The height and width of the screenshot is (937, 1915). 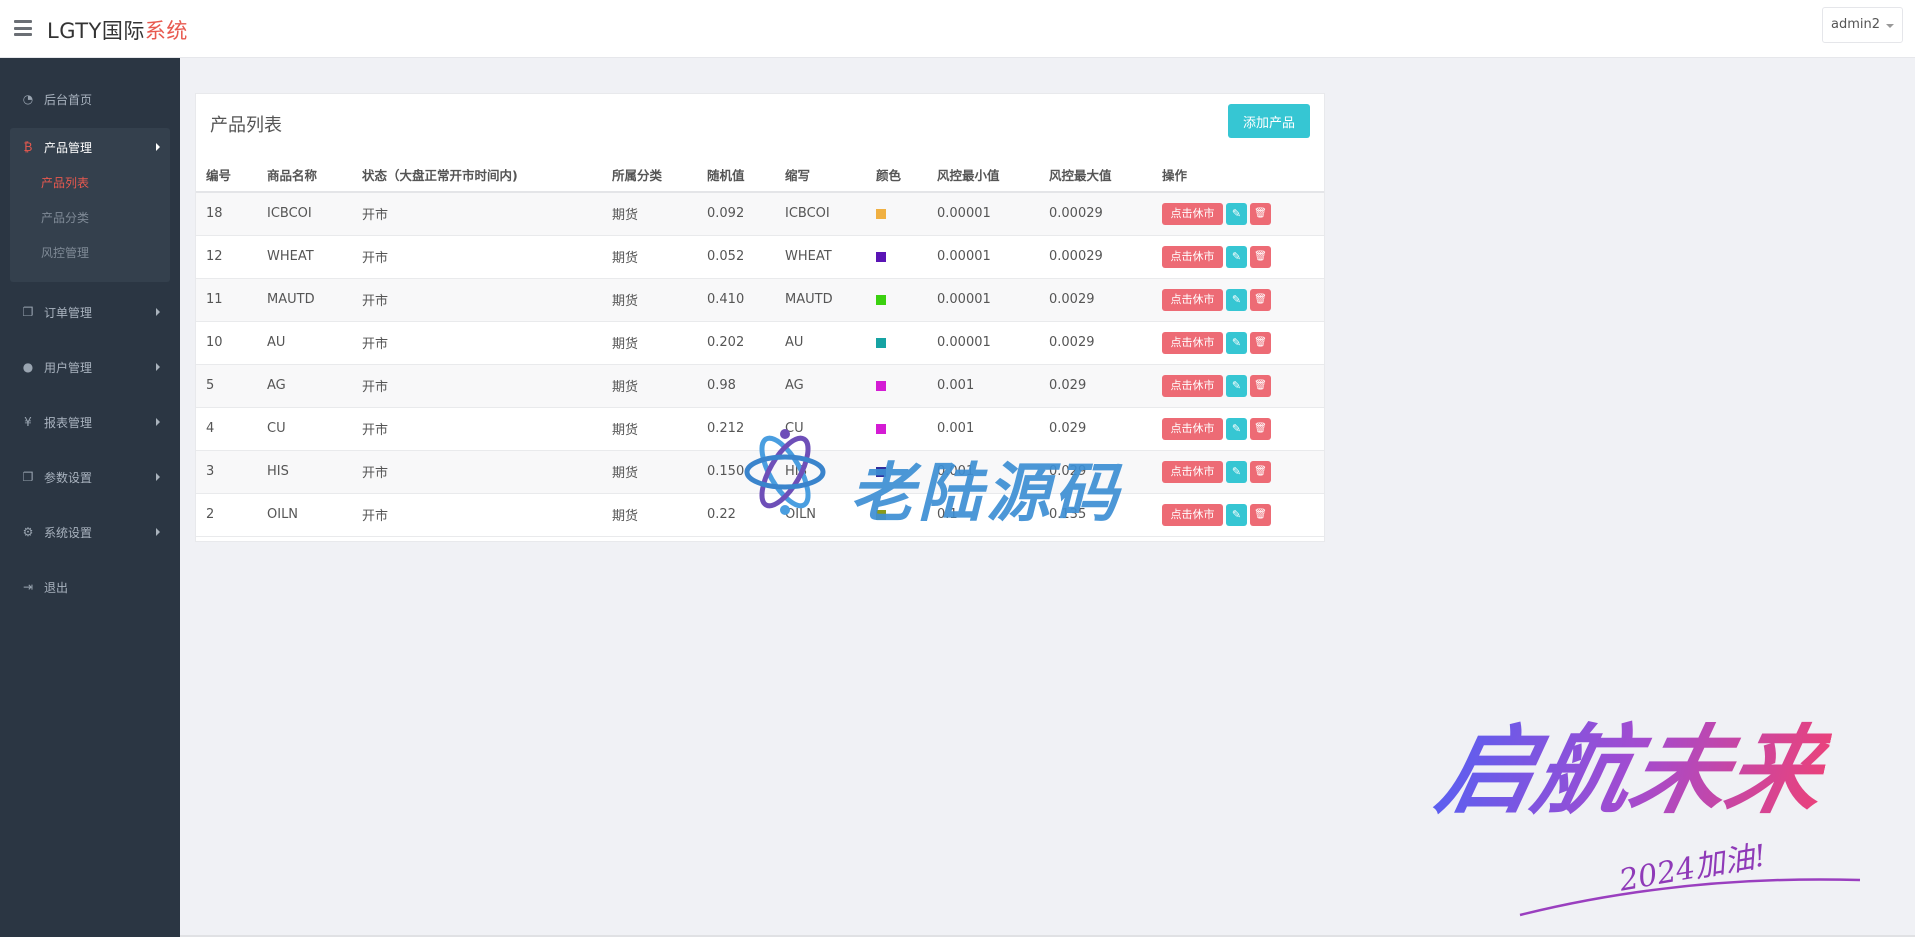 I want to click on sidebar-item-users: ● 用户管理, so click(x=90, y=367).